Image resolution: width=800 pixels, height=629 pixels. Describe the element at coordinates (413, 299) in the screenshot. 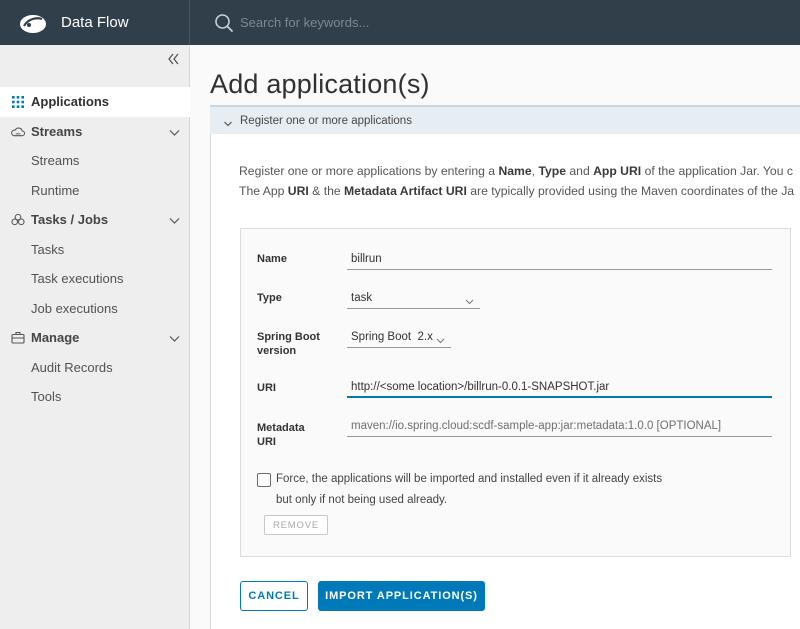

I see `type-select: task` at that location.